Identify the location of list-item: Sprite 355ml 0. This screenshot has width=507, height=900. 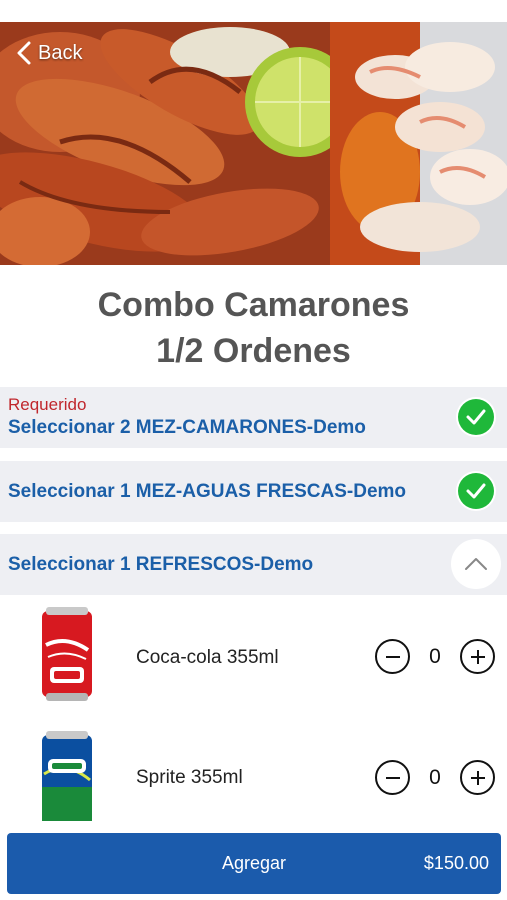
(253, 774).